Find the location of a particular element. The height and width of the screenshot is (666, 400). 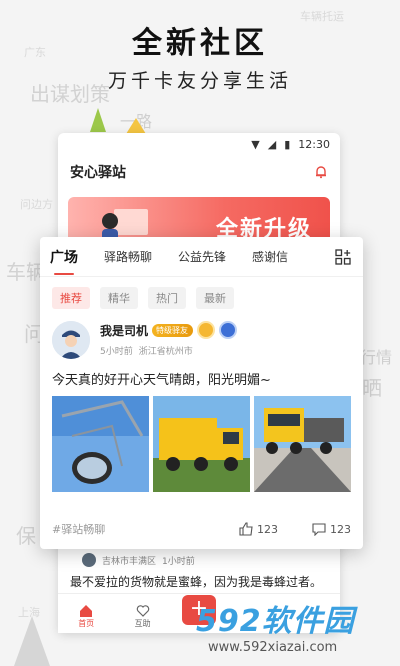

headline: 全新社区 is located at coordinates (200, 43).